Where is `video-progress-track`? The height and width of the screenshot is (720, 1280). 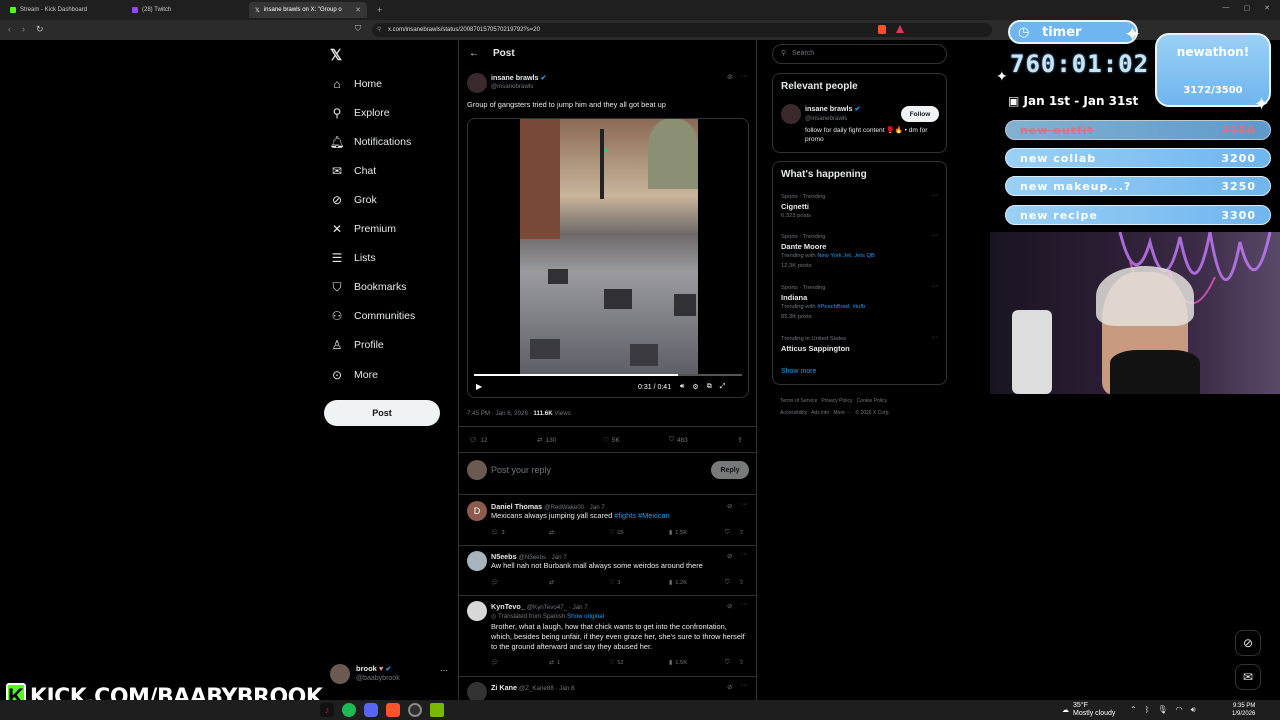
video-progress-track is located at coordinates (608, 375).